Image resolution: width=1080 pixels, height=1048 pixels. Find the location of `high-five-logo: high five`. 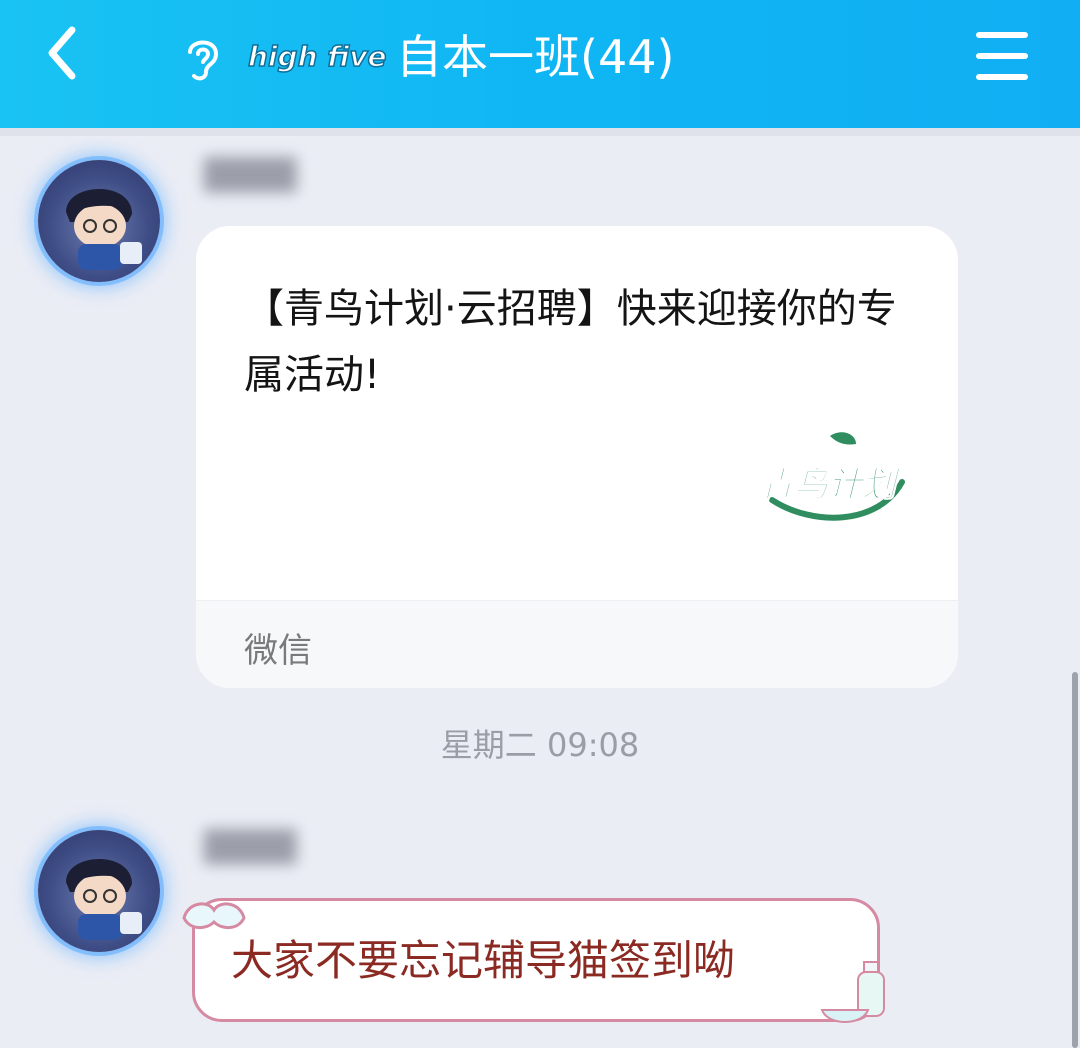

high-five-logo: high five is located at coordinates (318, 56).